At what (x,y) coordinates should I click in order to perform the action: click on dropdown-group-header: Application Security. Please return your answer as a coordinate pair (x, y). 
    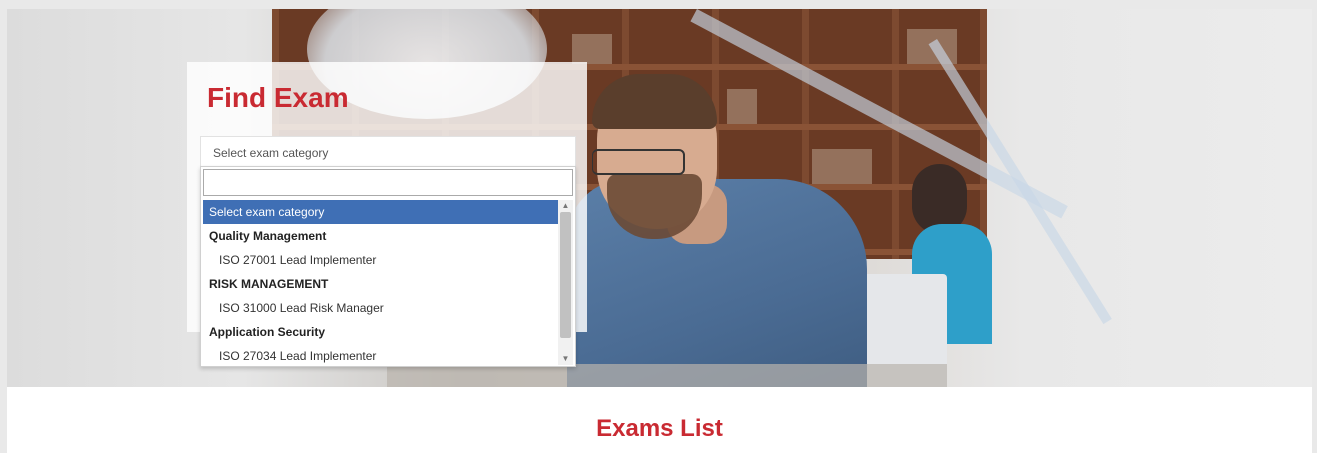
    Looking at the image, I should click on (267, 332).